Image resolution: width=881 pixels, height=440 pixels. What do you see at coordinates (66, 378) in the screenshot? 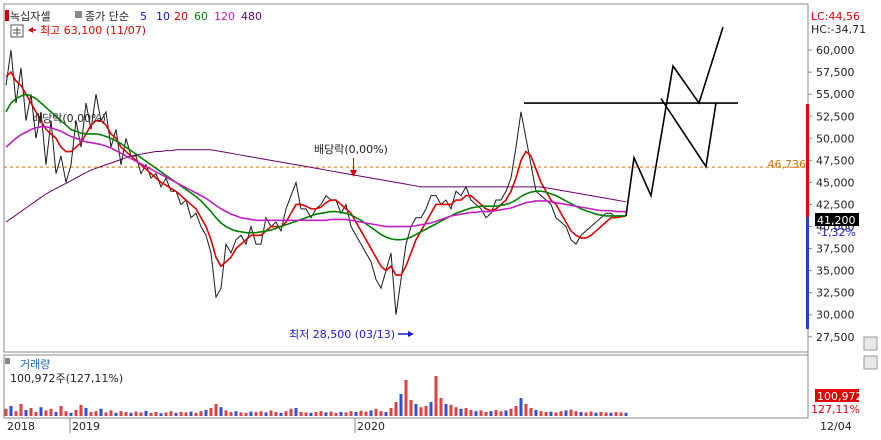
I see `volume-value: 100,972주(127,11%)` at bounding box center [66, 378].